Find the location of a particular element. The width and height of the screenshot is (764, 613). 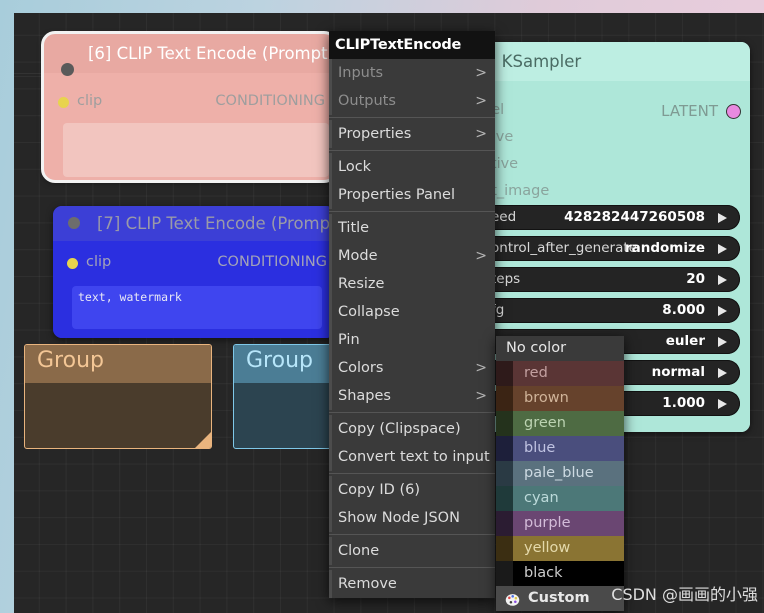

widget-value-steps: 20 is located at coordinates (695, 279).